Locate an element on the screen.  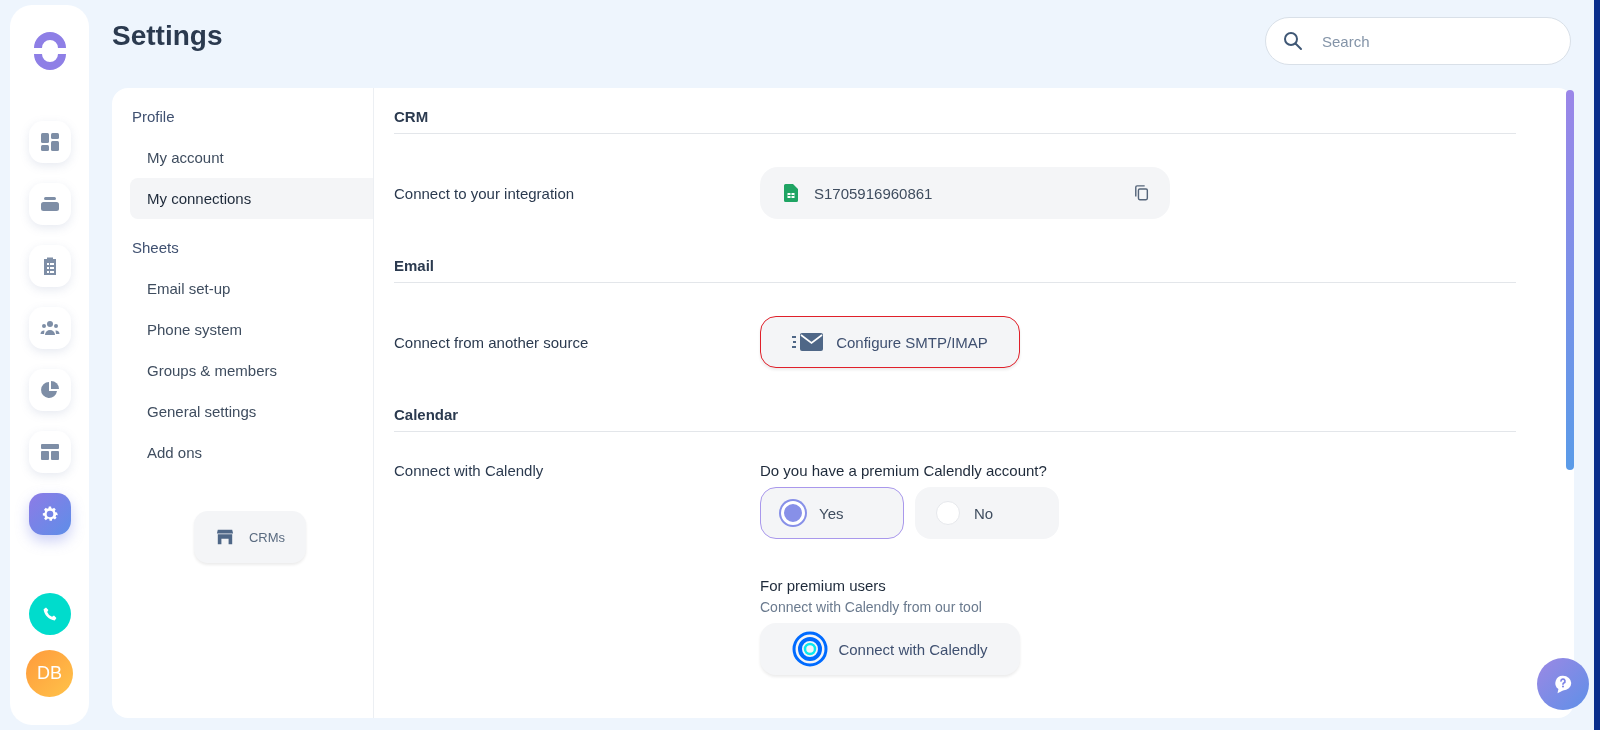
radio-option: No is located at coordinates (987, 513).